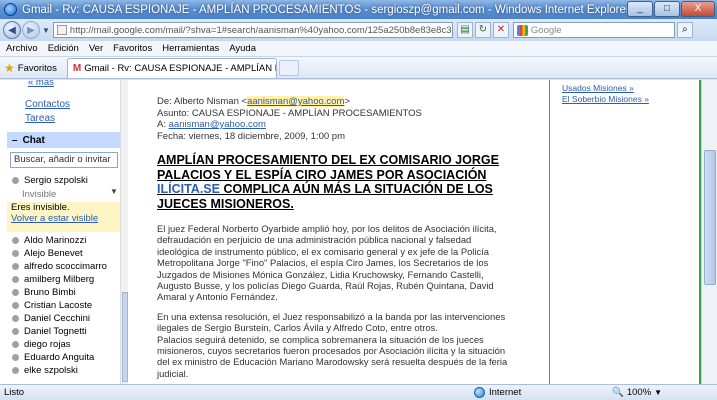 The image size is (717, 400). What do you see at coordinates (124, 232) in the screenshot?
I see `chat-scrollbar` at bounding box center [124, 232].